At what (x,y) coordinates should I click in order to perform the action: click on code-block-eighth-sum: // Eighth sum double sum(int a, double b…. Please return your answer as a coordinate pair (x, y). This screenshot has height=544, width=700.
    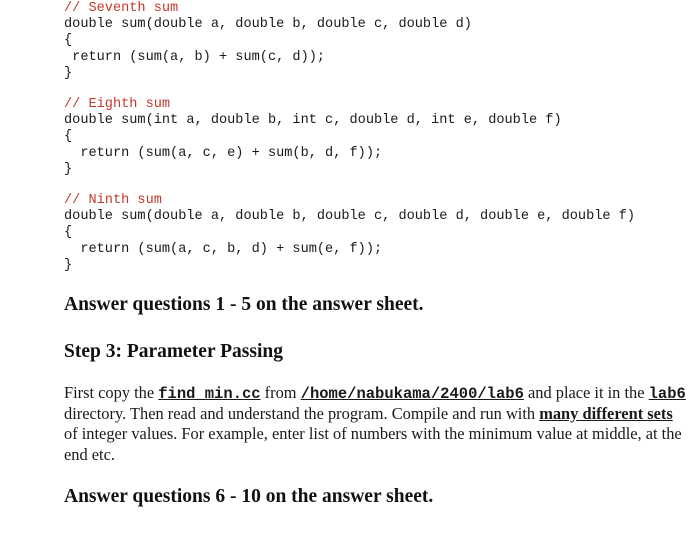
    Looking at the image, I should click on (313, 137).